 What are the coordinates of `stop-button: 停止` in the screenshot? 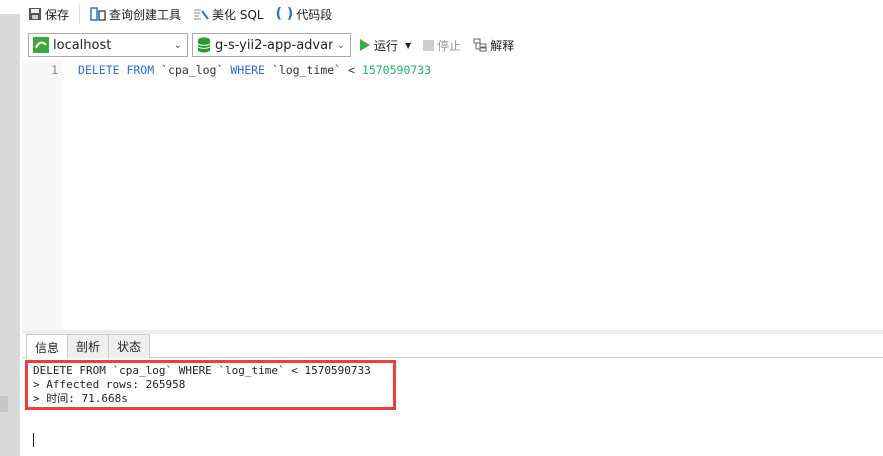 It's located at (442, 45).